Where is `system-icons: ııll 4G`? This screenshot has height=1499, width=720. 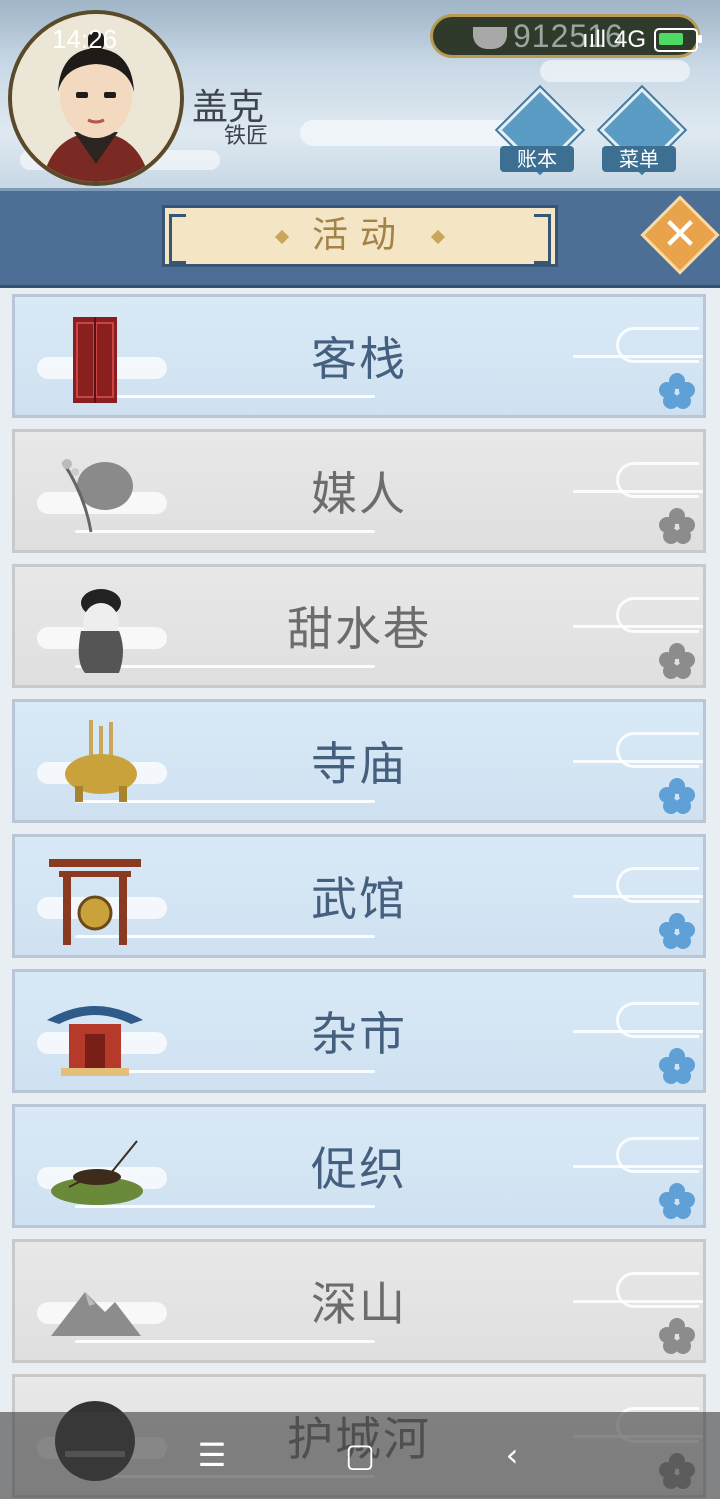
system-icons: ııll 4G is located at coordinates (641, 40).